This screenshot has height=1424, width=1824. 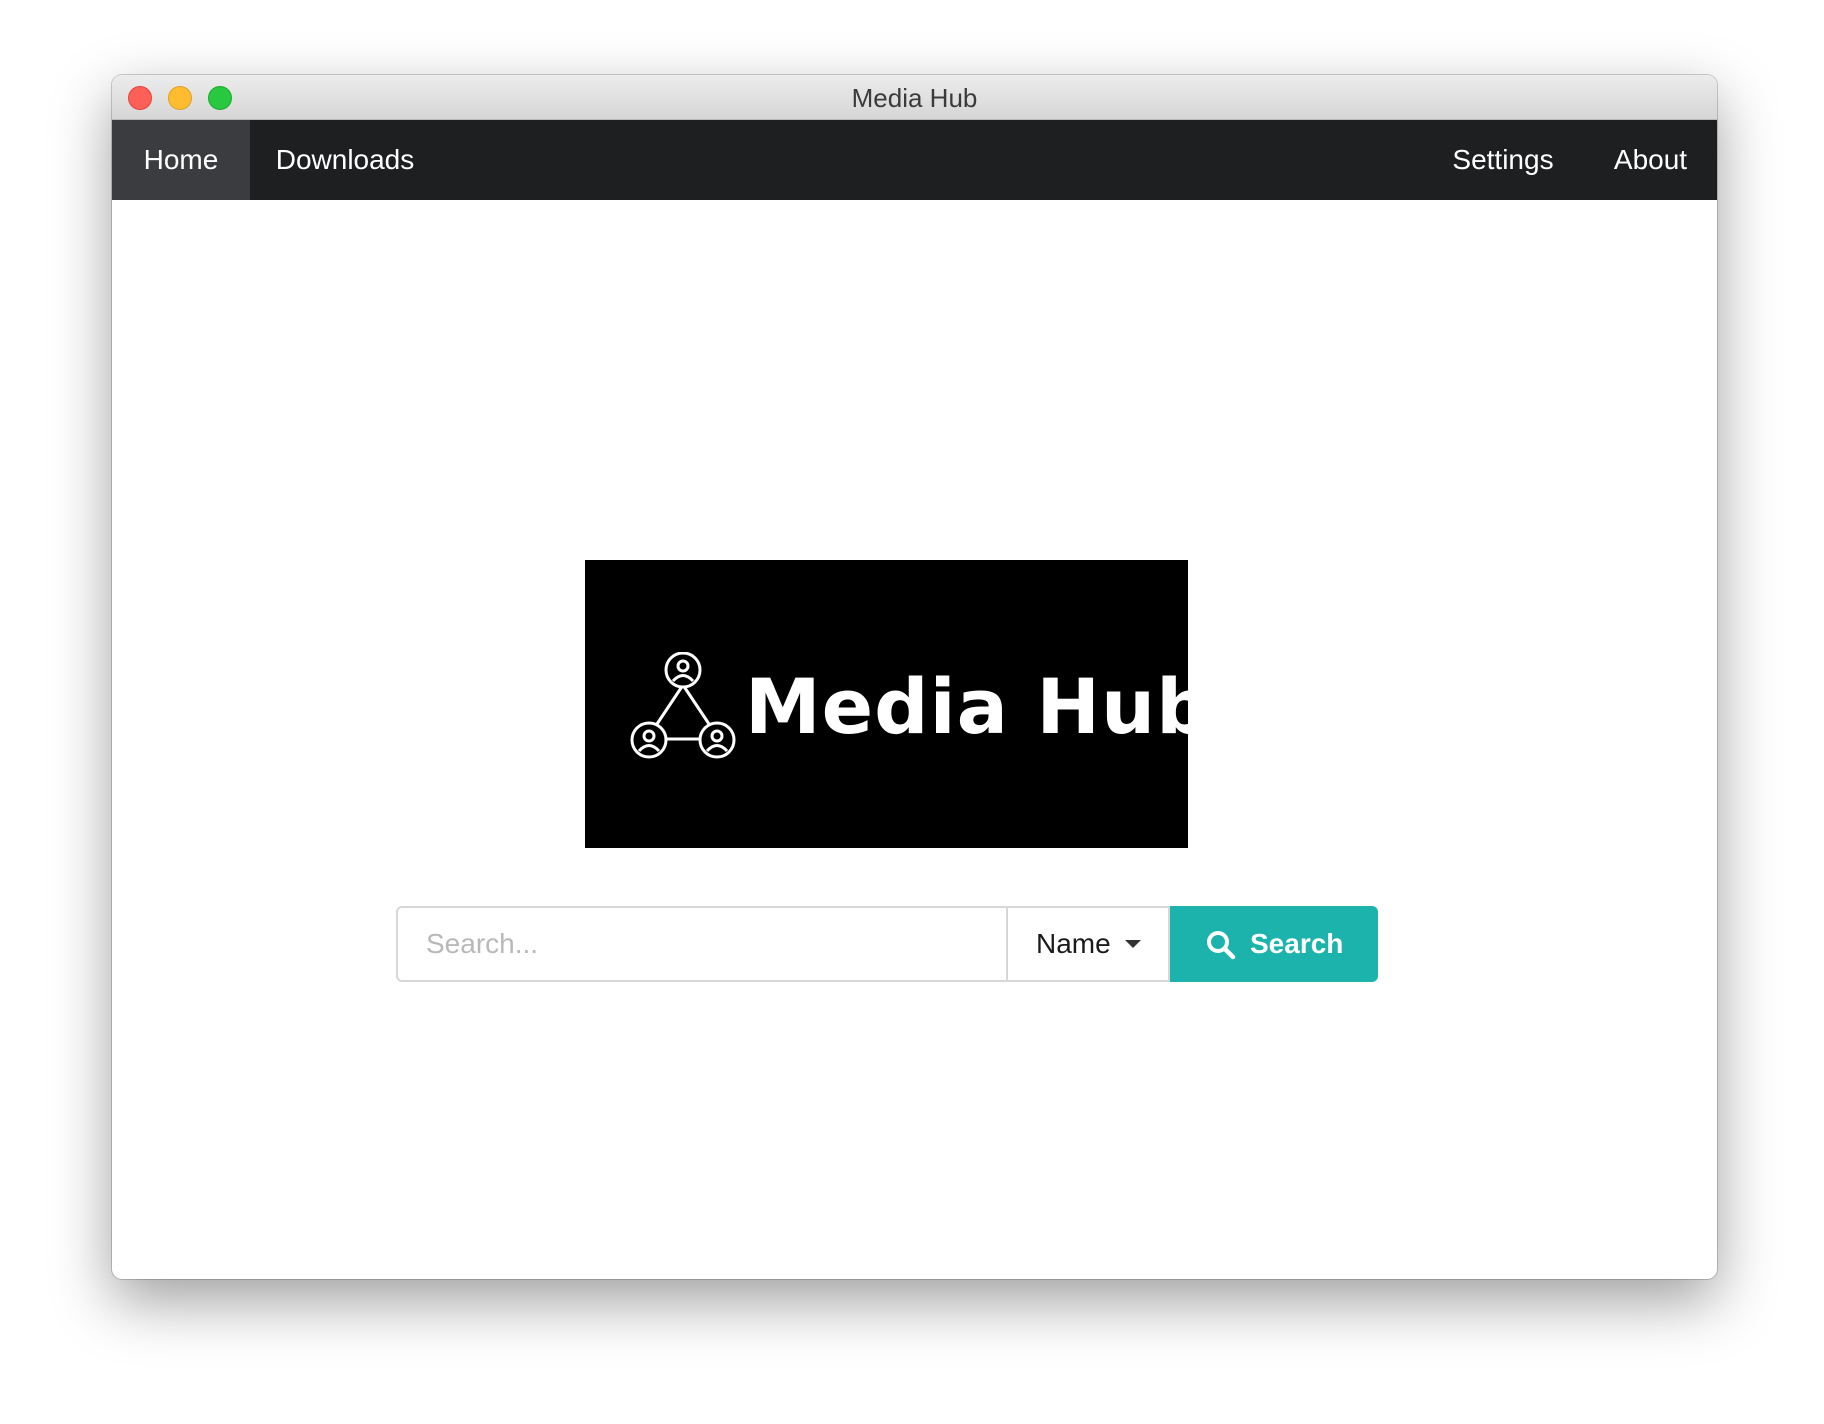 What do you see at coordinates (701, 944) in the screenshot?
I see `search-input` at bounding box center [701, 944].